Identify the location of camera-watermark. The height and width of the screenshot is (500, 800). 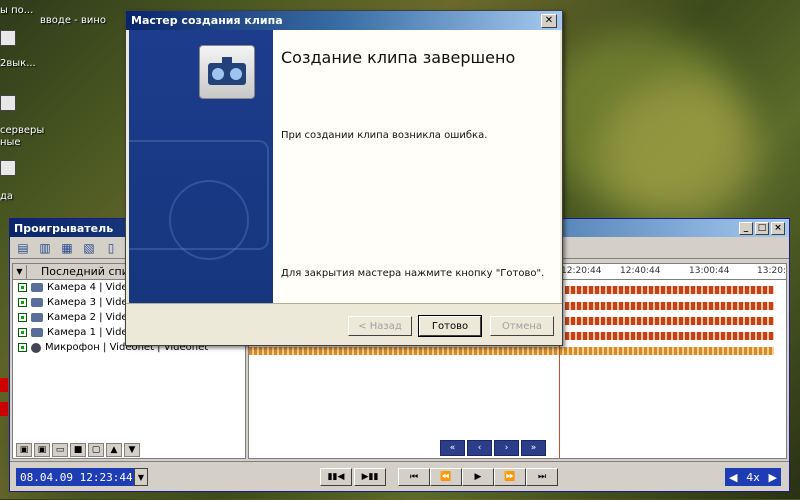
(209, 220).